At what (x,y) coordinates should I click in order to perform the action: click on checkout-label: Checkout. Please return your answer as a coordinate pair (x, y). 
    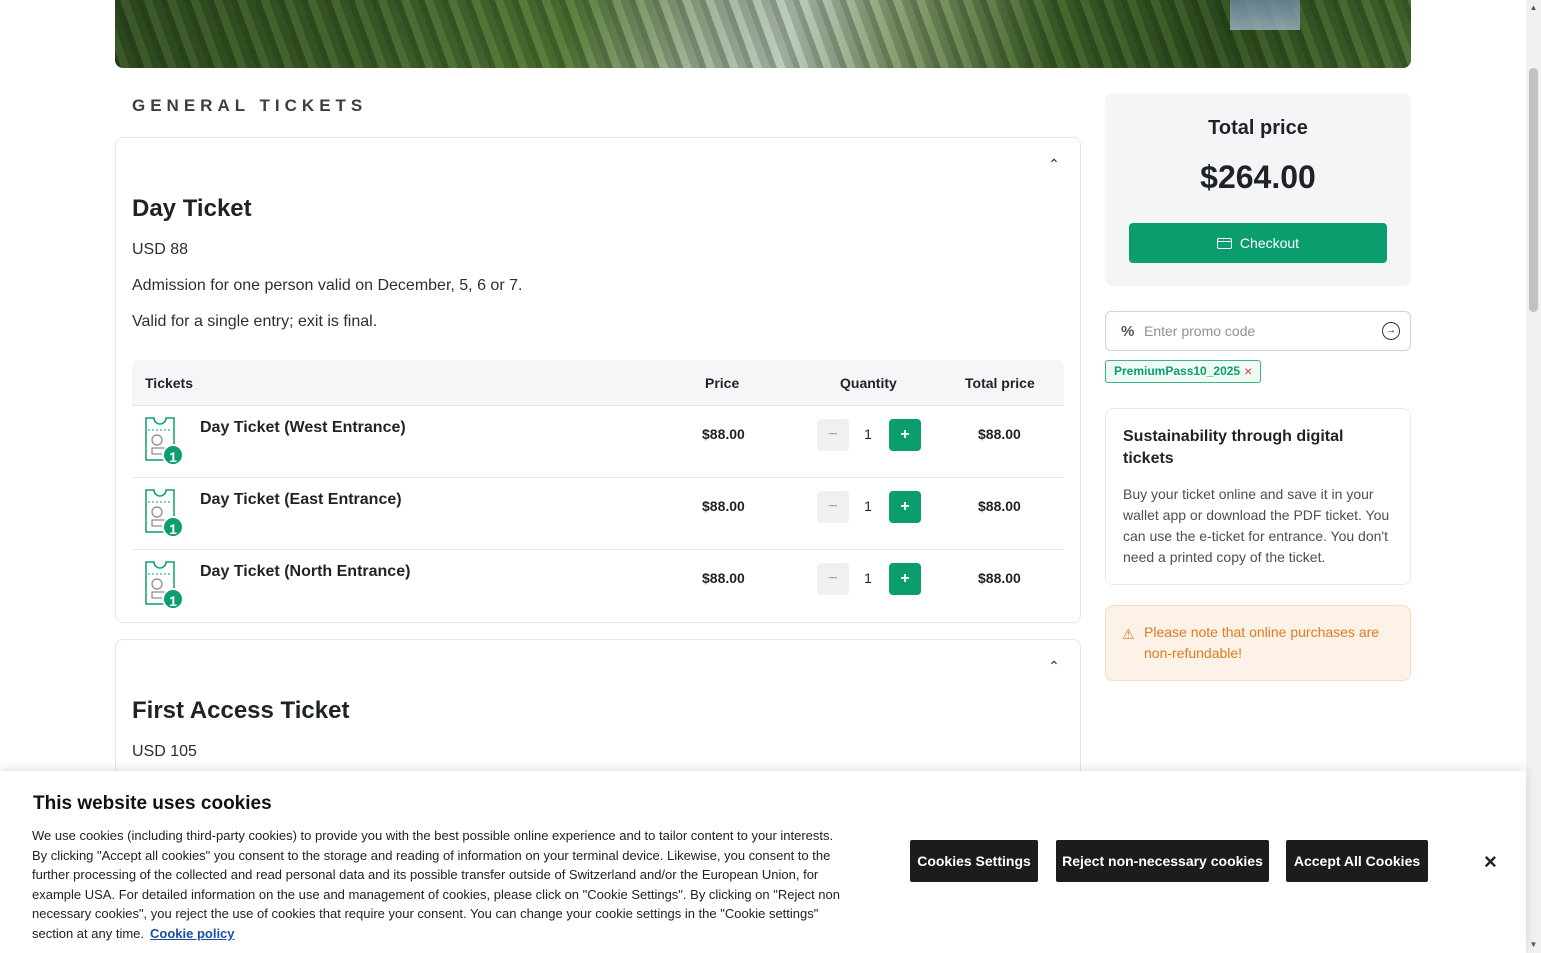
    Looking at the image, I should click on (1269, 243).